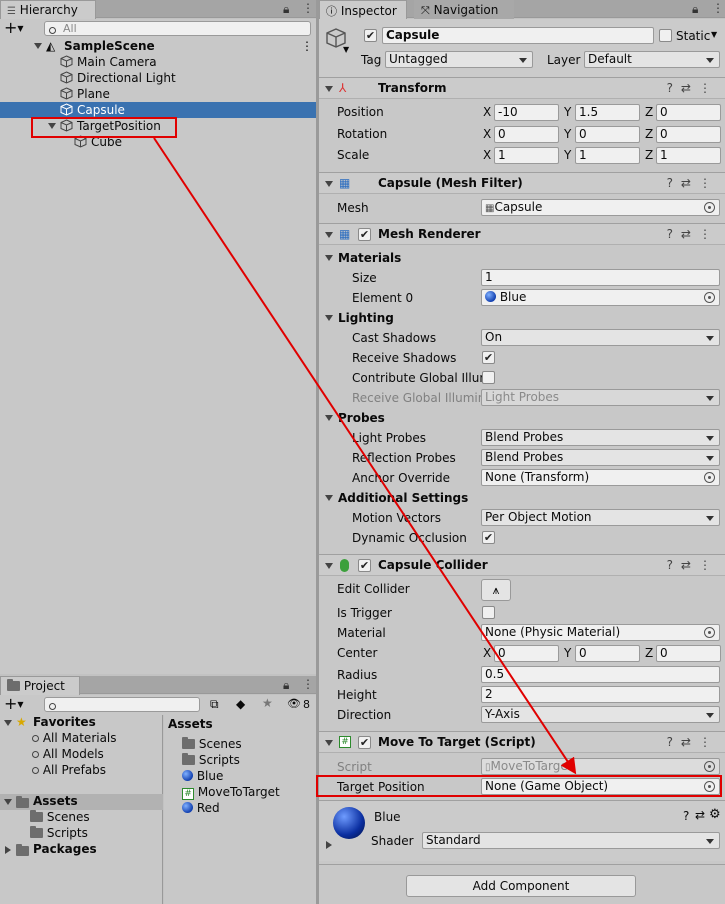  What do you see at coordinates (718, 8) in the screenshot?
I see `inspector-menu-icon: ⋮` at bounding box center [718, 8].